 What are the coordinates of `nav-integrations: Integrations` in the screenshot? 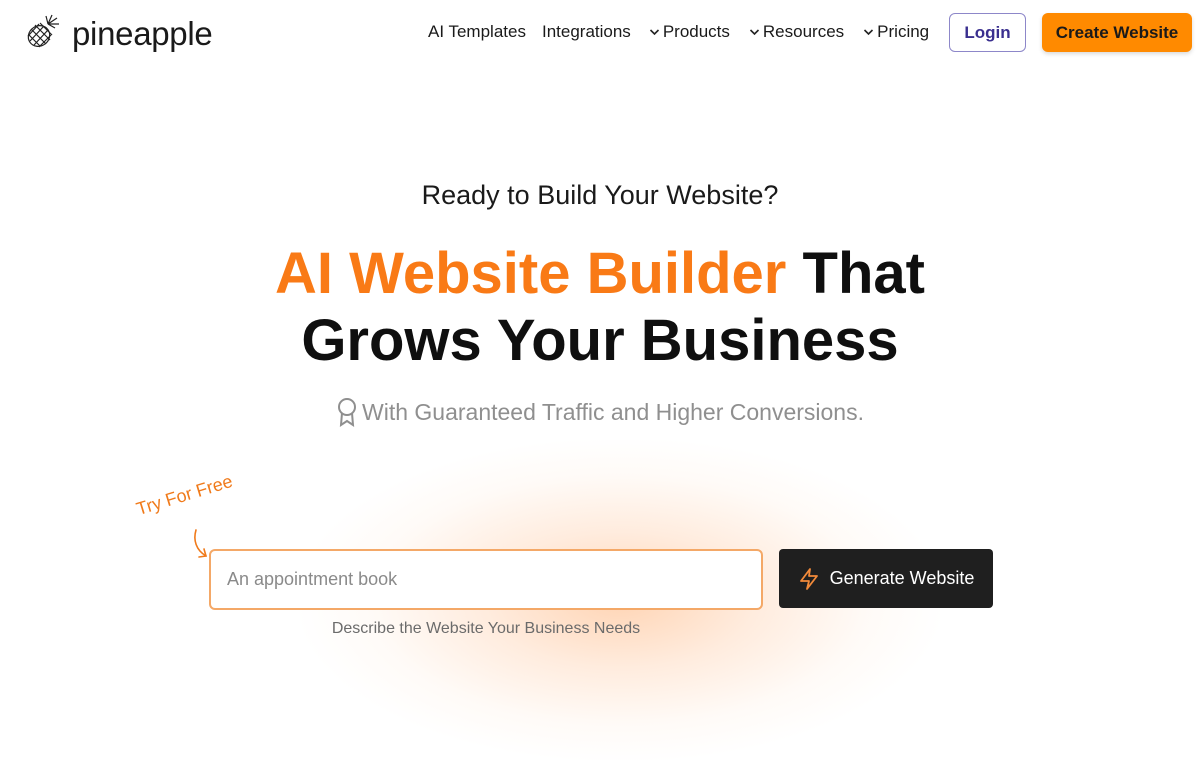 It's located at (586, 32).